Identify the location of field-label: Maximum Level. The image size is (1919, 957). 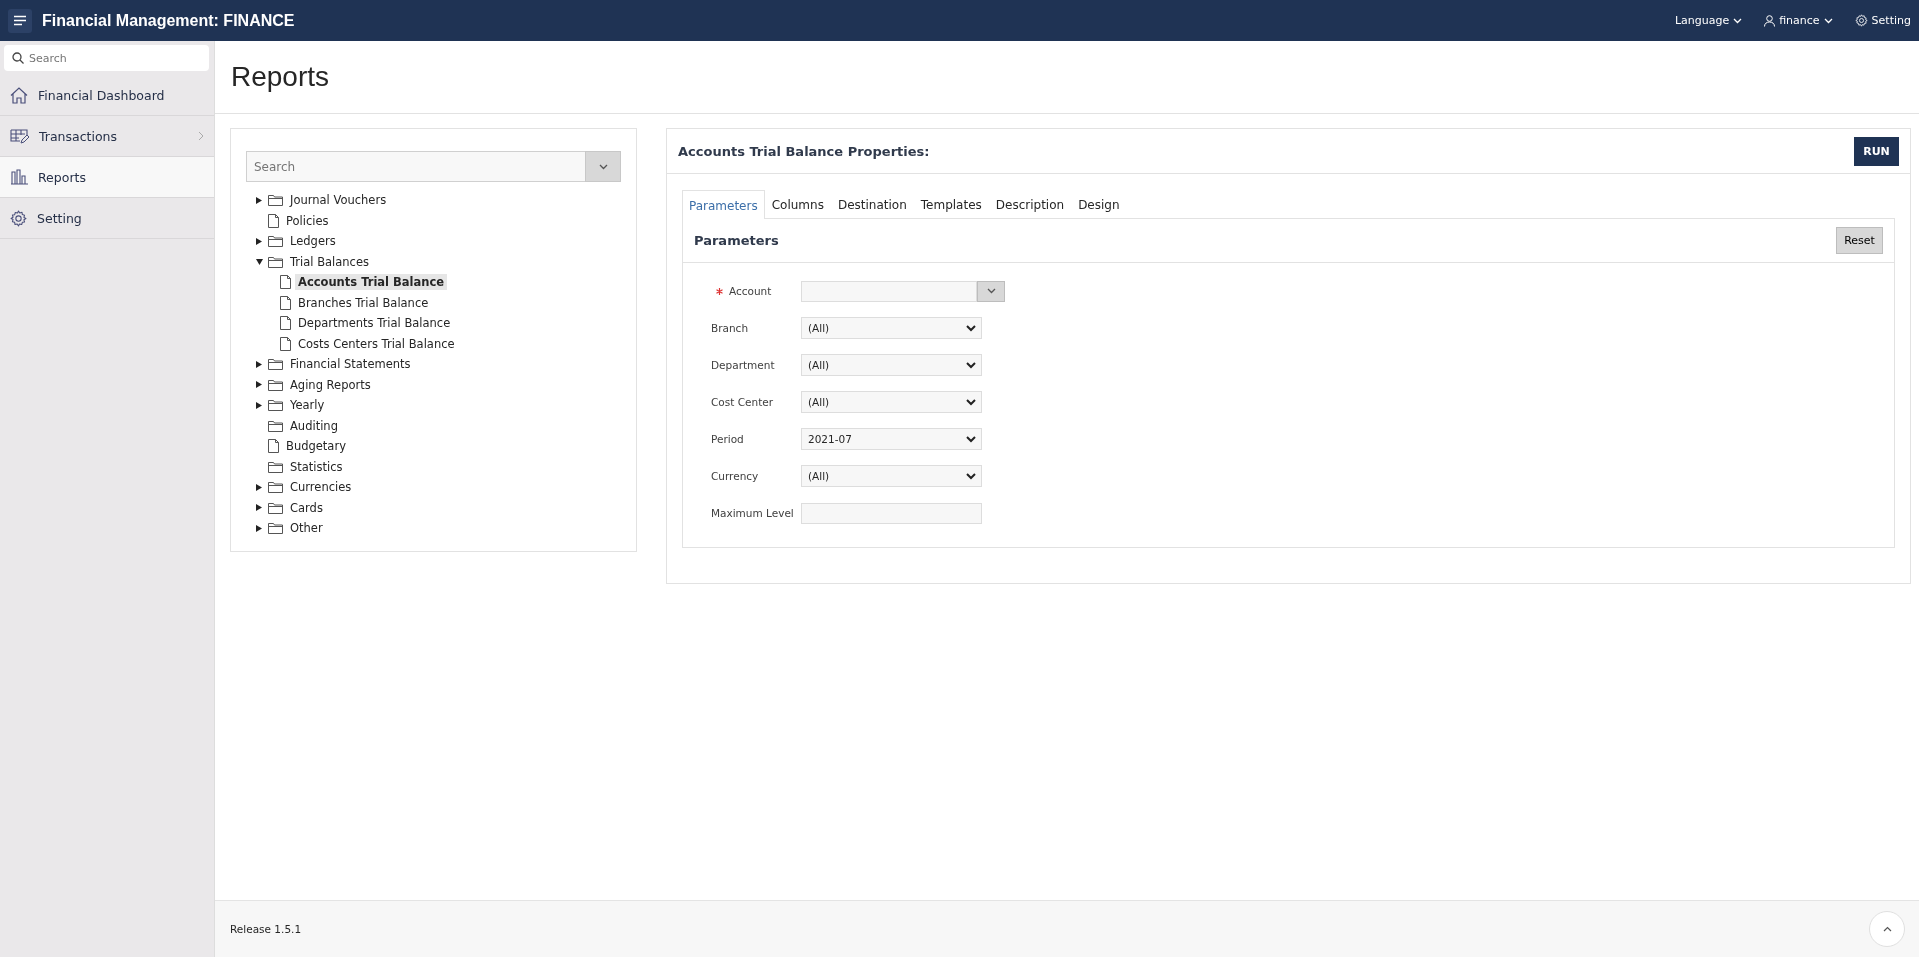
(752, 513).